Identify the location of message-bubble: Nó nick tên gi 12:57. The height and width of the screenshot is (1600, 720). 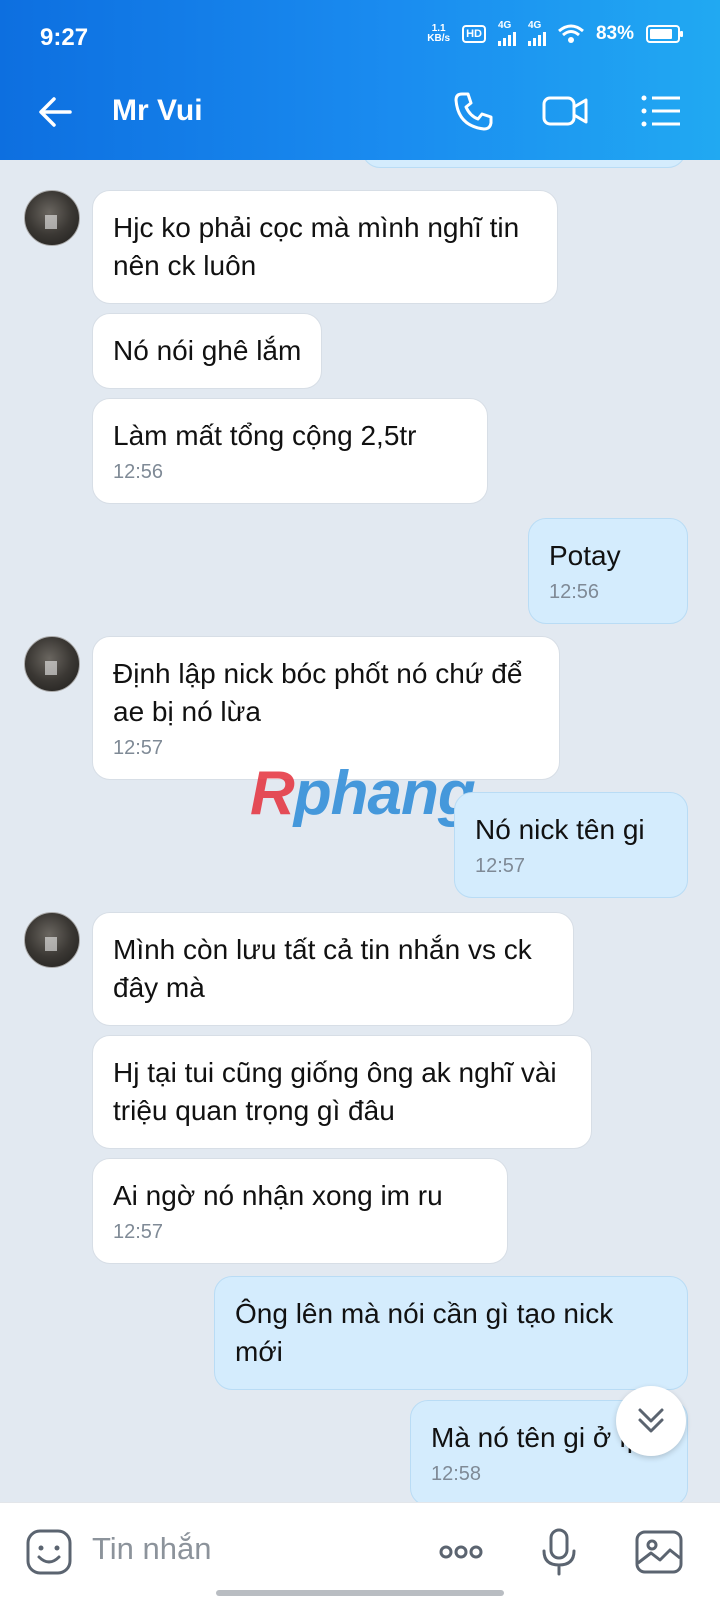
(571, 845).